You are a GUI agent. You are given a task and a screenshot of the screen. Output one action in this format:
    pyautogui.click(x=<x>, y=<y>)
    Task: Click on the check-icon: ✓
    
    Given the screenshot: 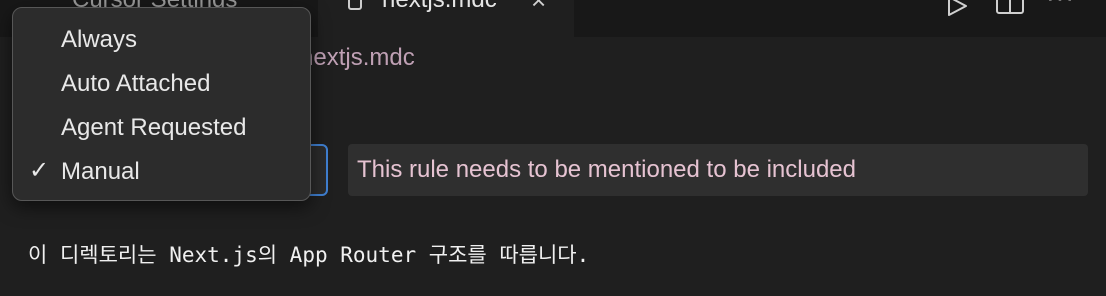 What is the action you would take?
    pyautogui.click(x=39, y=170)
    